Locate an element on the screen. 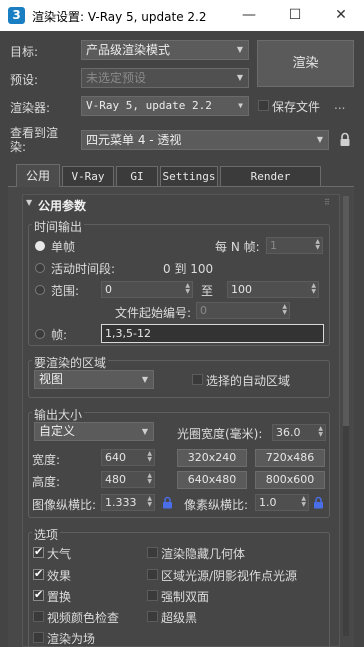  image-aspect-lock-icon is located at coordinates (167, 502).